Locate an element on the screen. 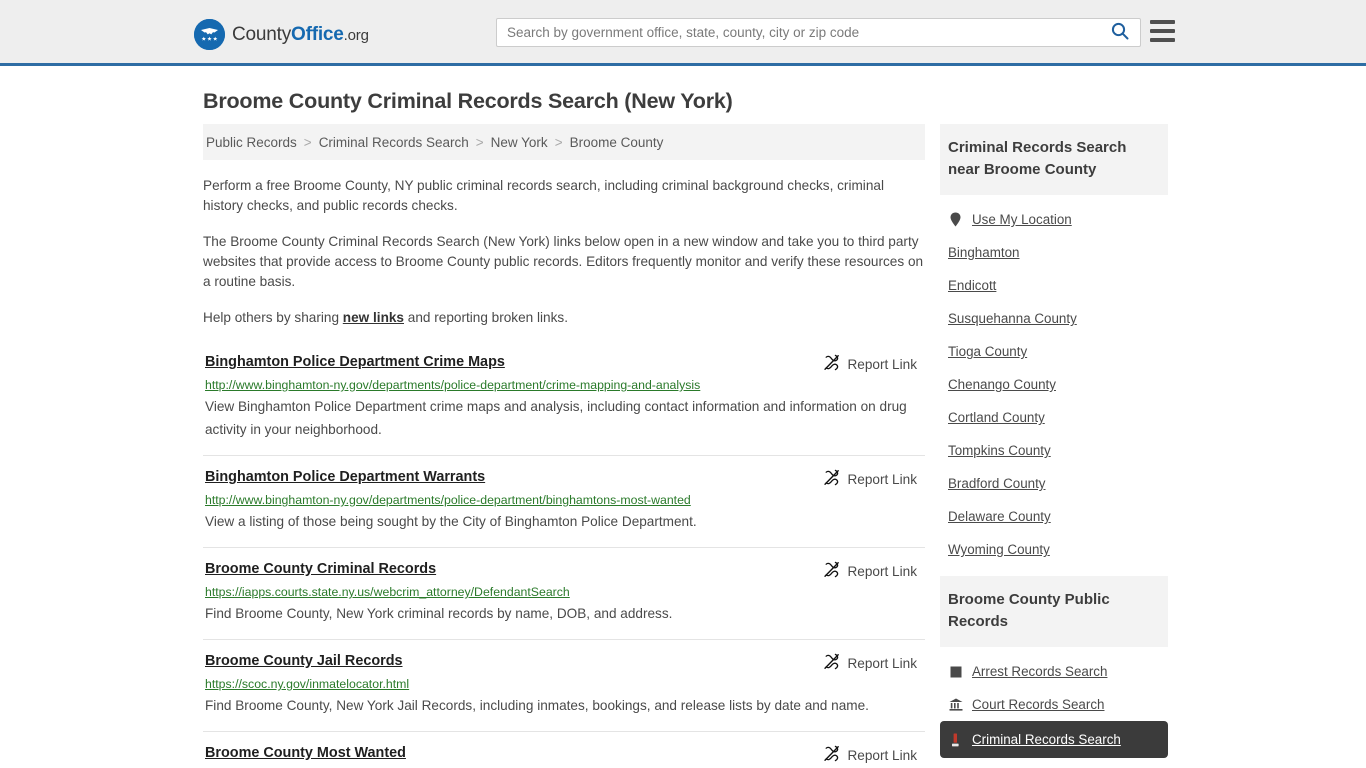 This screenshot has width=1366, height=768. gavel-icon is located at coordinates (955, 740).